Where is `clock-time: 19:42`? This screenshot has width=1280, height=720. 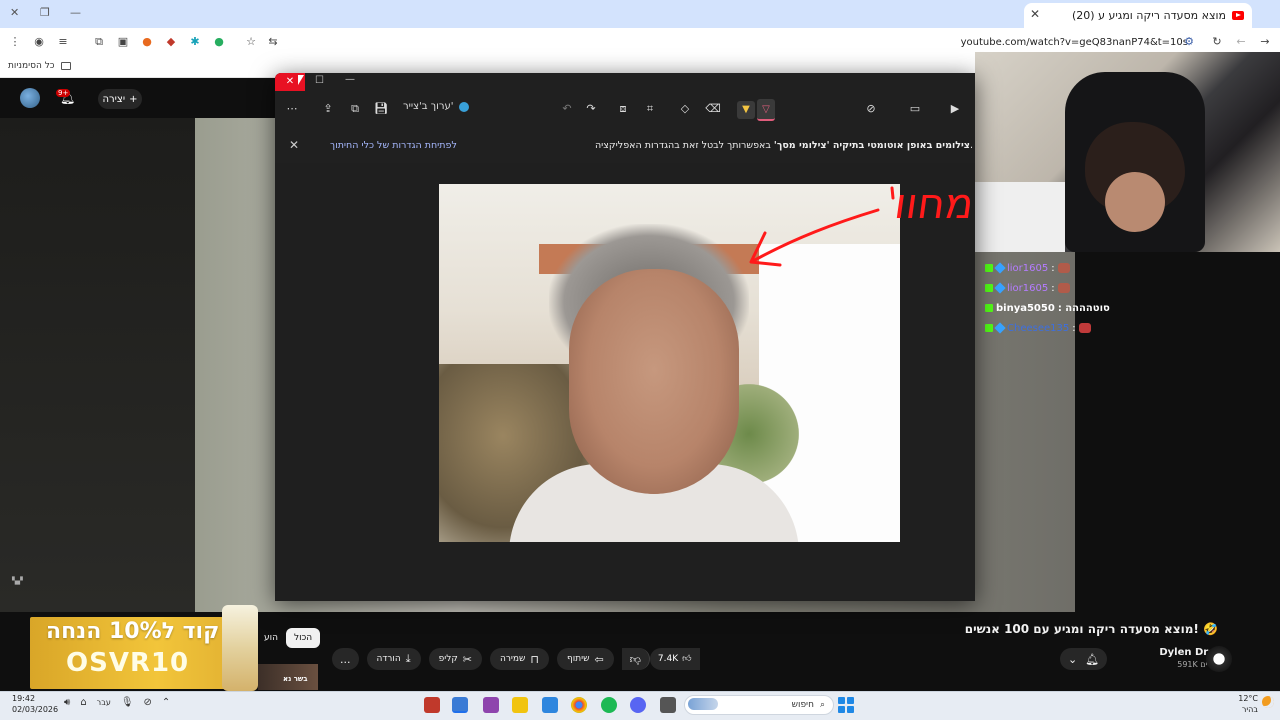
clock-time: 19:42 is located at coordinates (24, 698).